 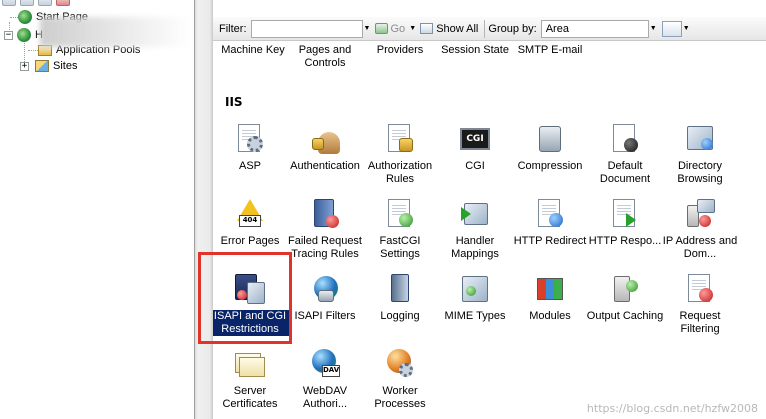 I want to click on feature-smtp-email: SMTP E-mail, so click(x=550, y=50).